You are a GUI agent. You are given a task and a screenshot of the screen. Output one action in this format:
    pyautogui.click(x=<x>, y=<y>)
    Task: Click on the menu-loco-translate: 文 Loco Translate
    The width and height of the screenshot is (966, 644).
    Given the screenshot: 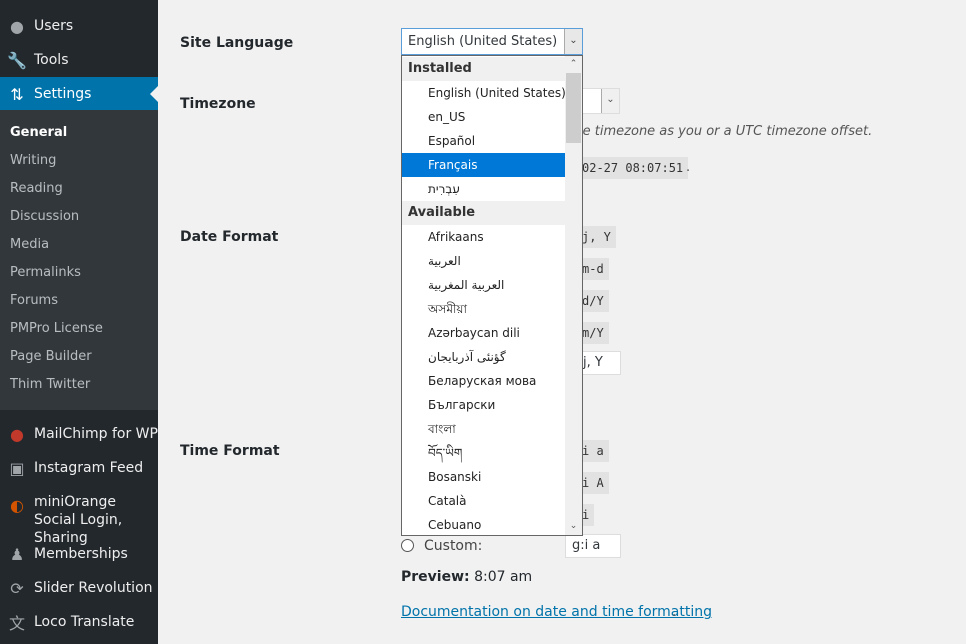 What is the action you would take?
    pyautogui.click(x=79, y=622)
    